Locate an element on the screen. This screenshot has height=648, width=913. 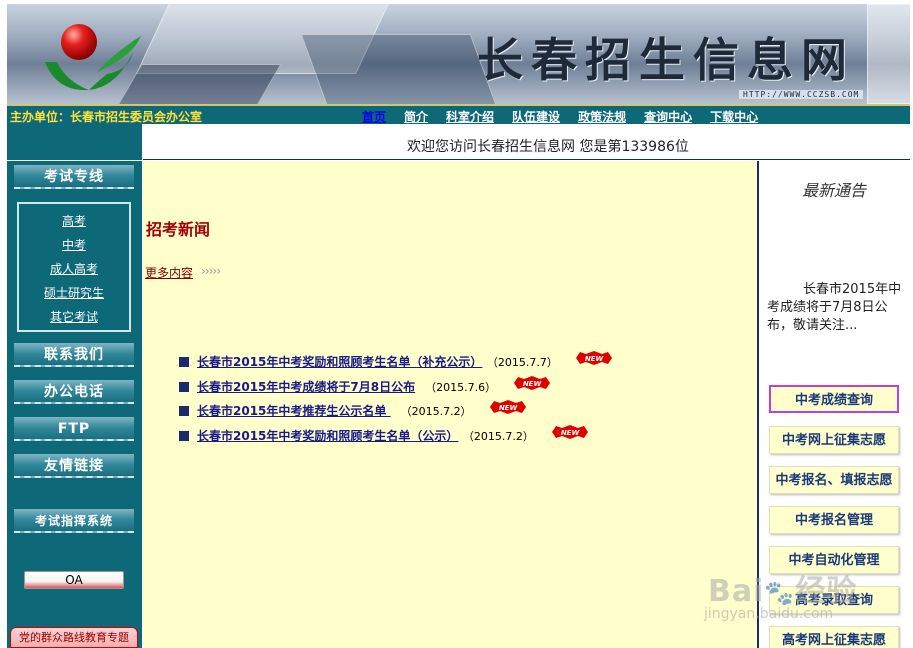
exam-link-zhongkao: 中考 is located at coordinates (74, 245).